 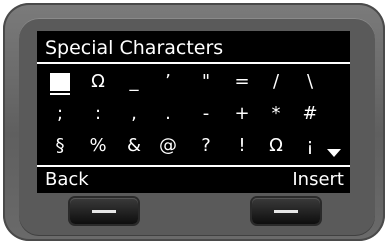 What do you see at coordinates (134, 82) in the screenshot?
I see `char-cell: _` at bounding box center [134, 82].